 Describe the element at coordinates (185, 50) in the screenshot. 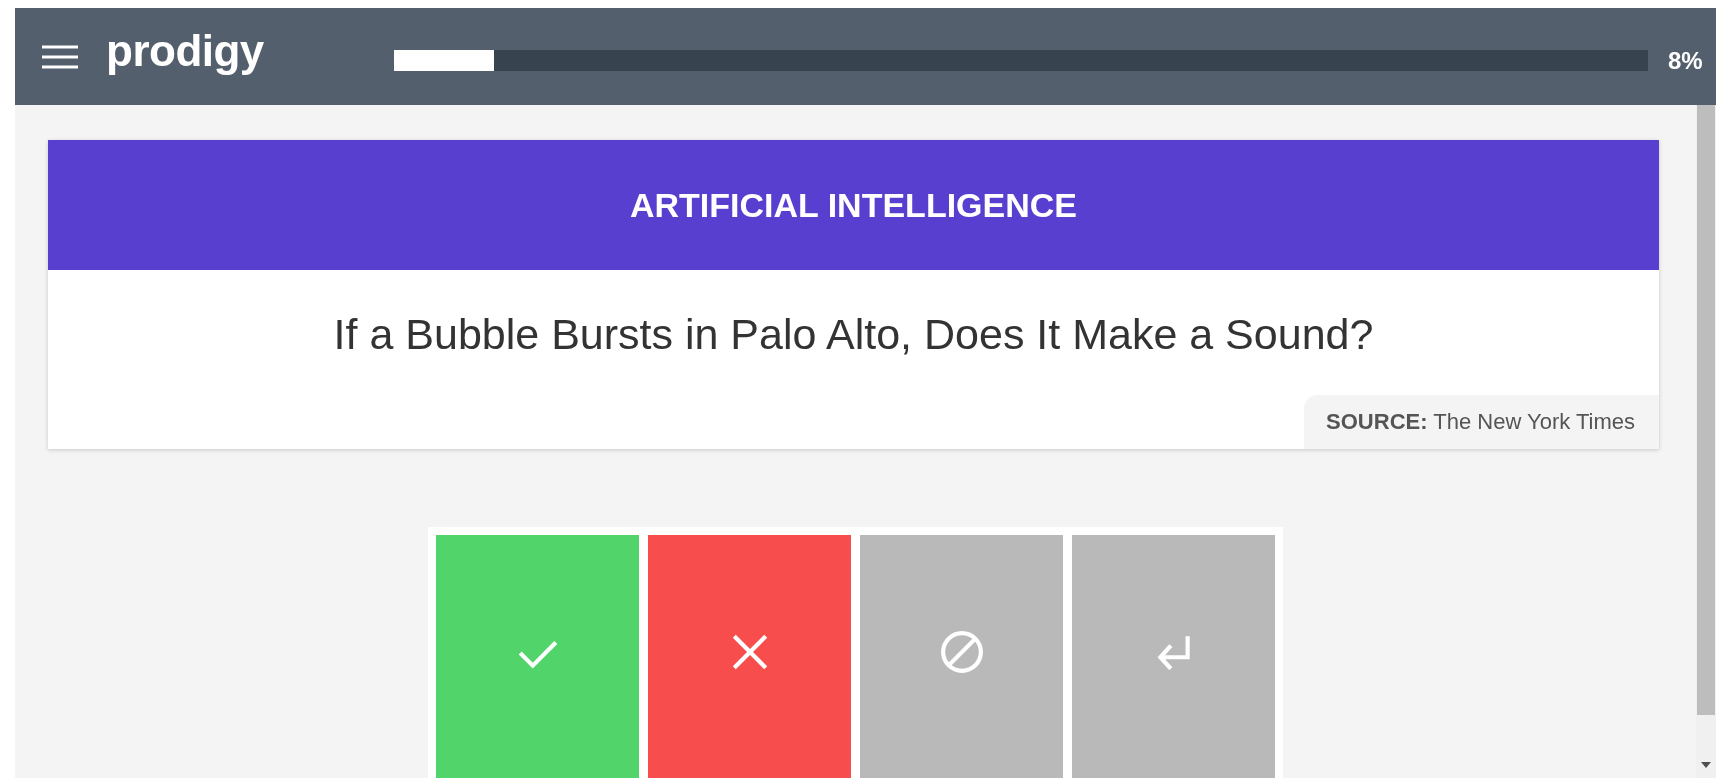

I see `app-logo: prodigy` at that location.